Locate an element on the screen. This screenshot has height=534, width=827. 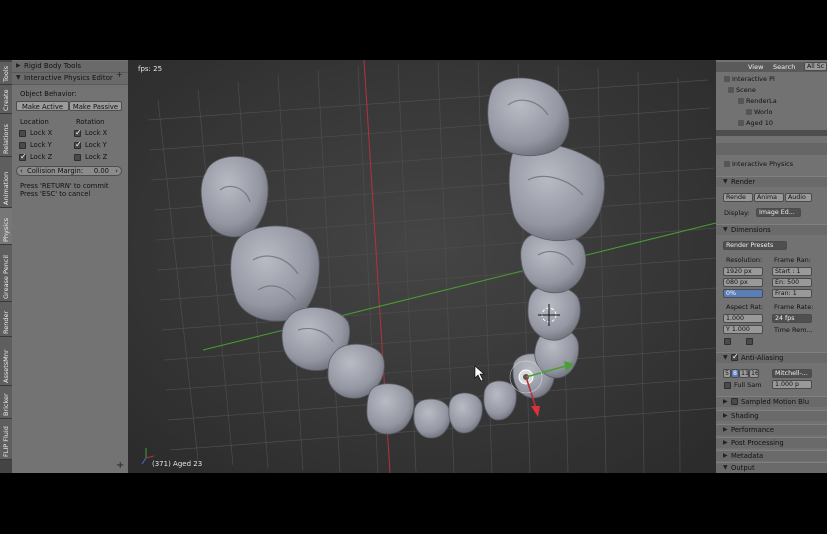
tab-relations: Relations is located at coordinates (6, 135).